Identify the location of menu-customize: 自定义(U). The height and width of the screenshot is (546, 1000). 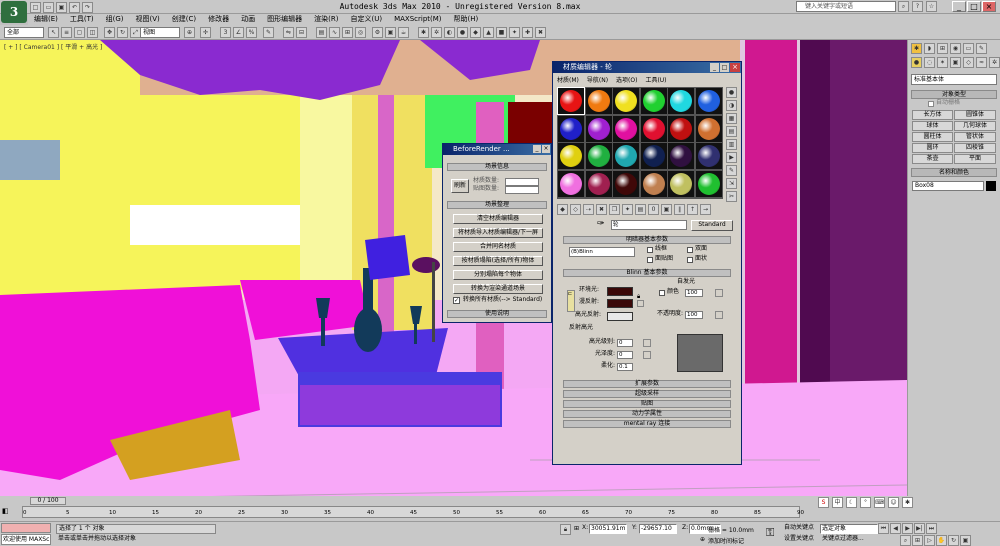
(366, 19).